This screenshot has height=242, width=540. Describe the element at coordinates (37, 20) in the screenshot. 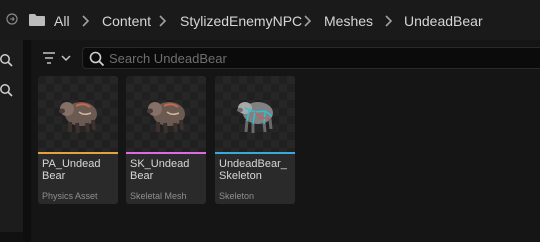

I see `folder-icon` at that location.